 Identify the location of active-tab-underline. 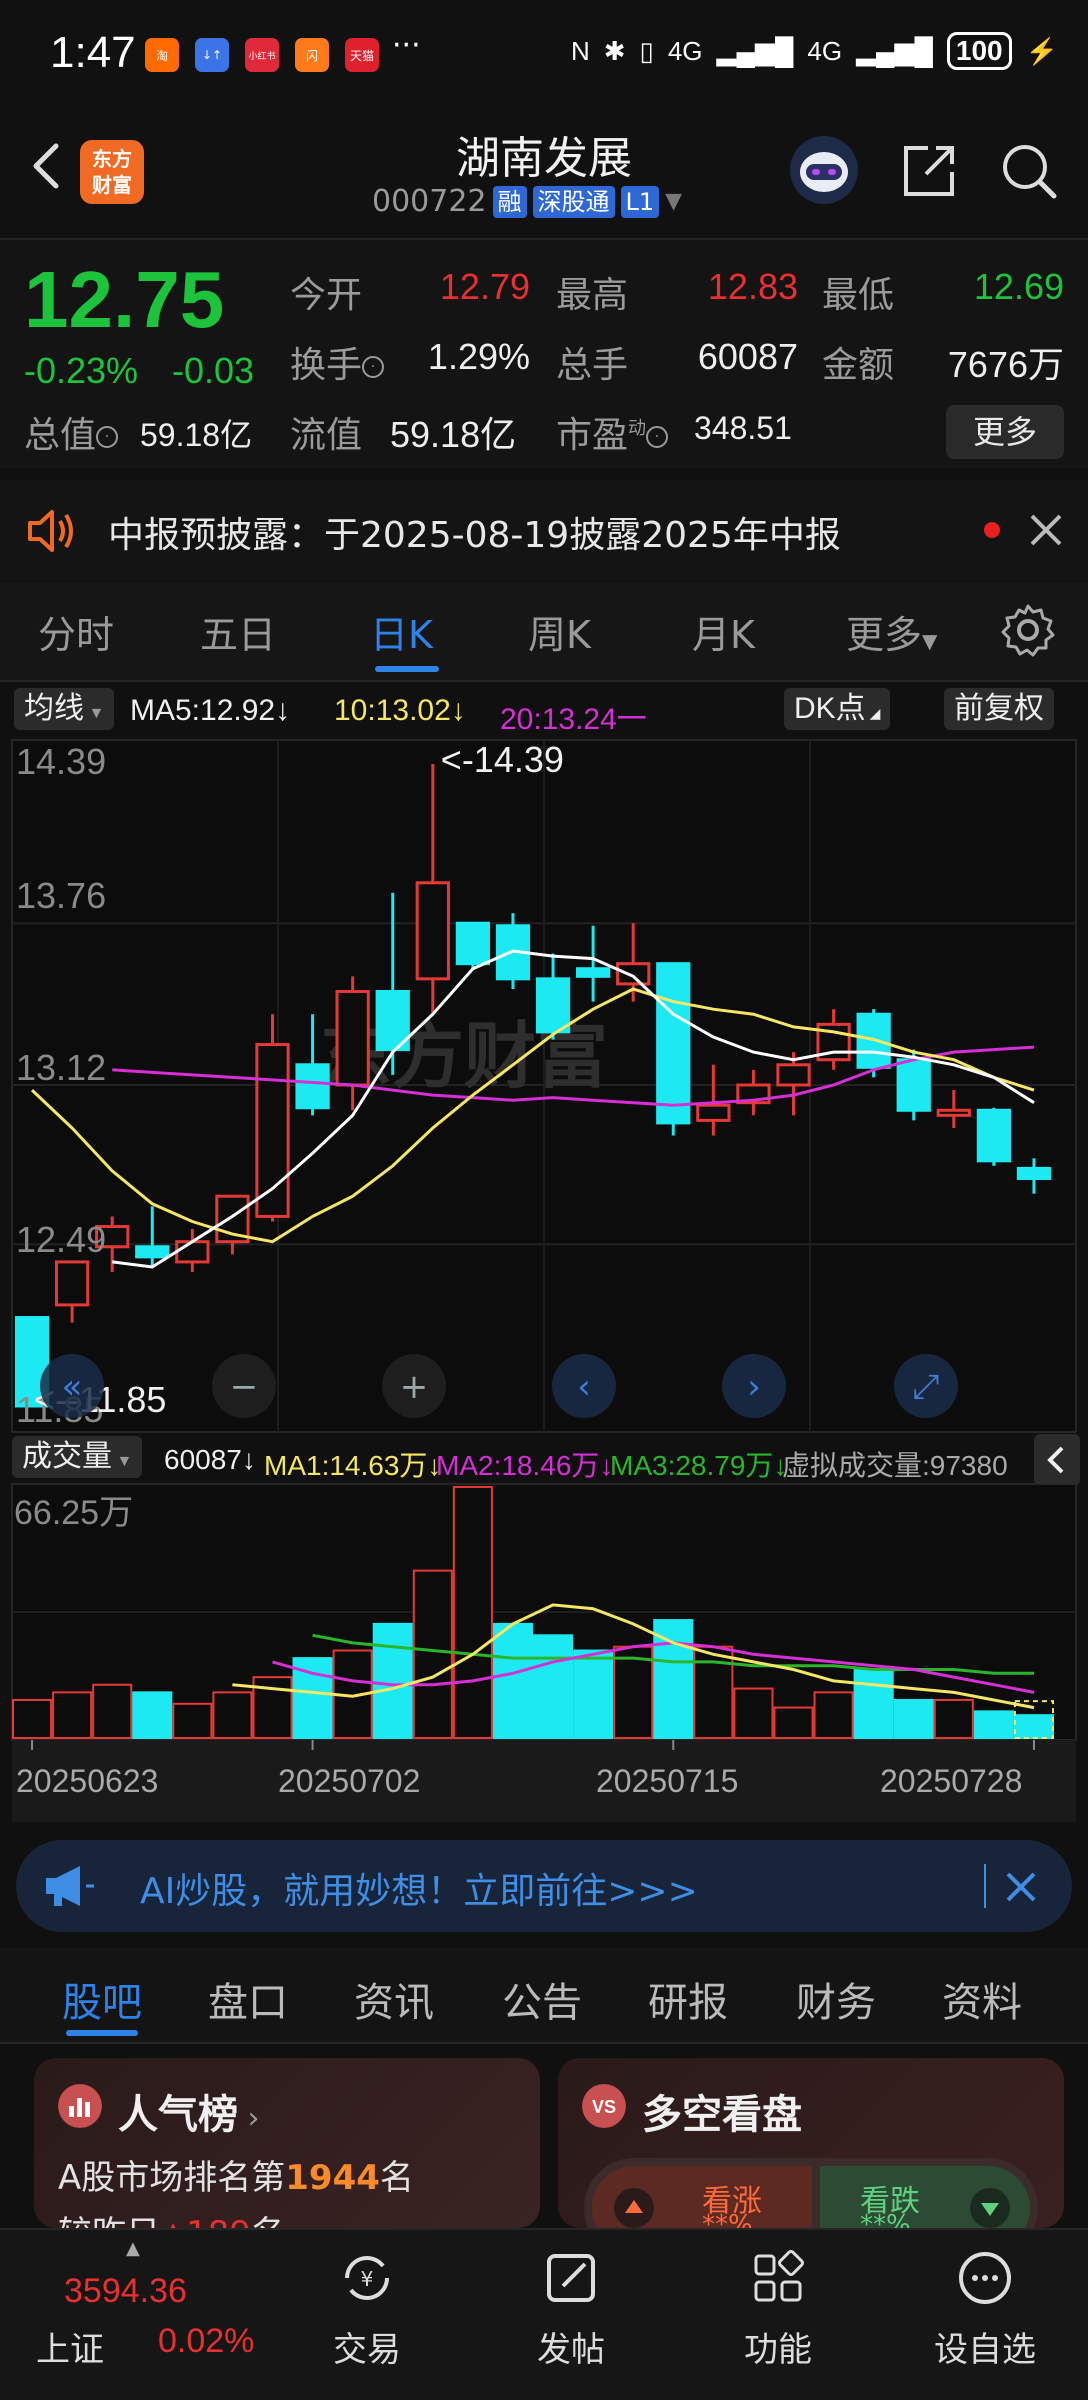
(407, 669).